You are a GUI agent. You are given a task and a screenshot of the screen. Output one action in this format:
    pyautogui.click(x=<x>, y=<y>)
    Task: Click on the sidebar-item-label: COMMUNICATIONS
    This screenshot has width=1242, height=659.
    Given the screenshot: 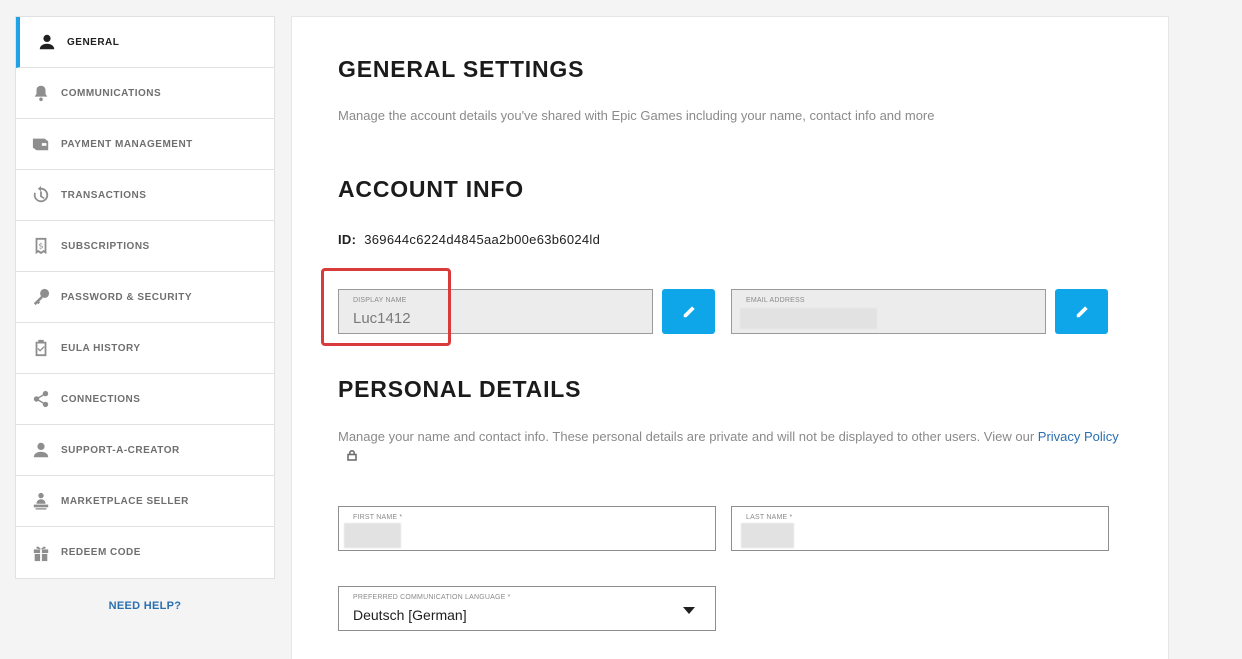 What is the action you would take?
    pyautogui.click(x=111, y=93)
    